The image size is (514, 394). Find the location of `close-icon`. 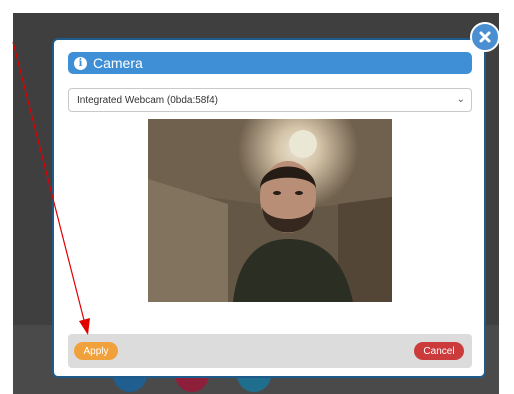

close-icon is located at coordinates (485, 37).